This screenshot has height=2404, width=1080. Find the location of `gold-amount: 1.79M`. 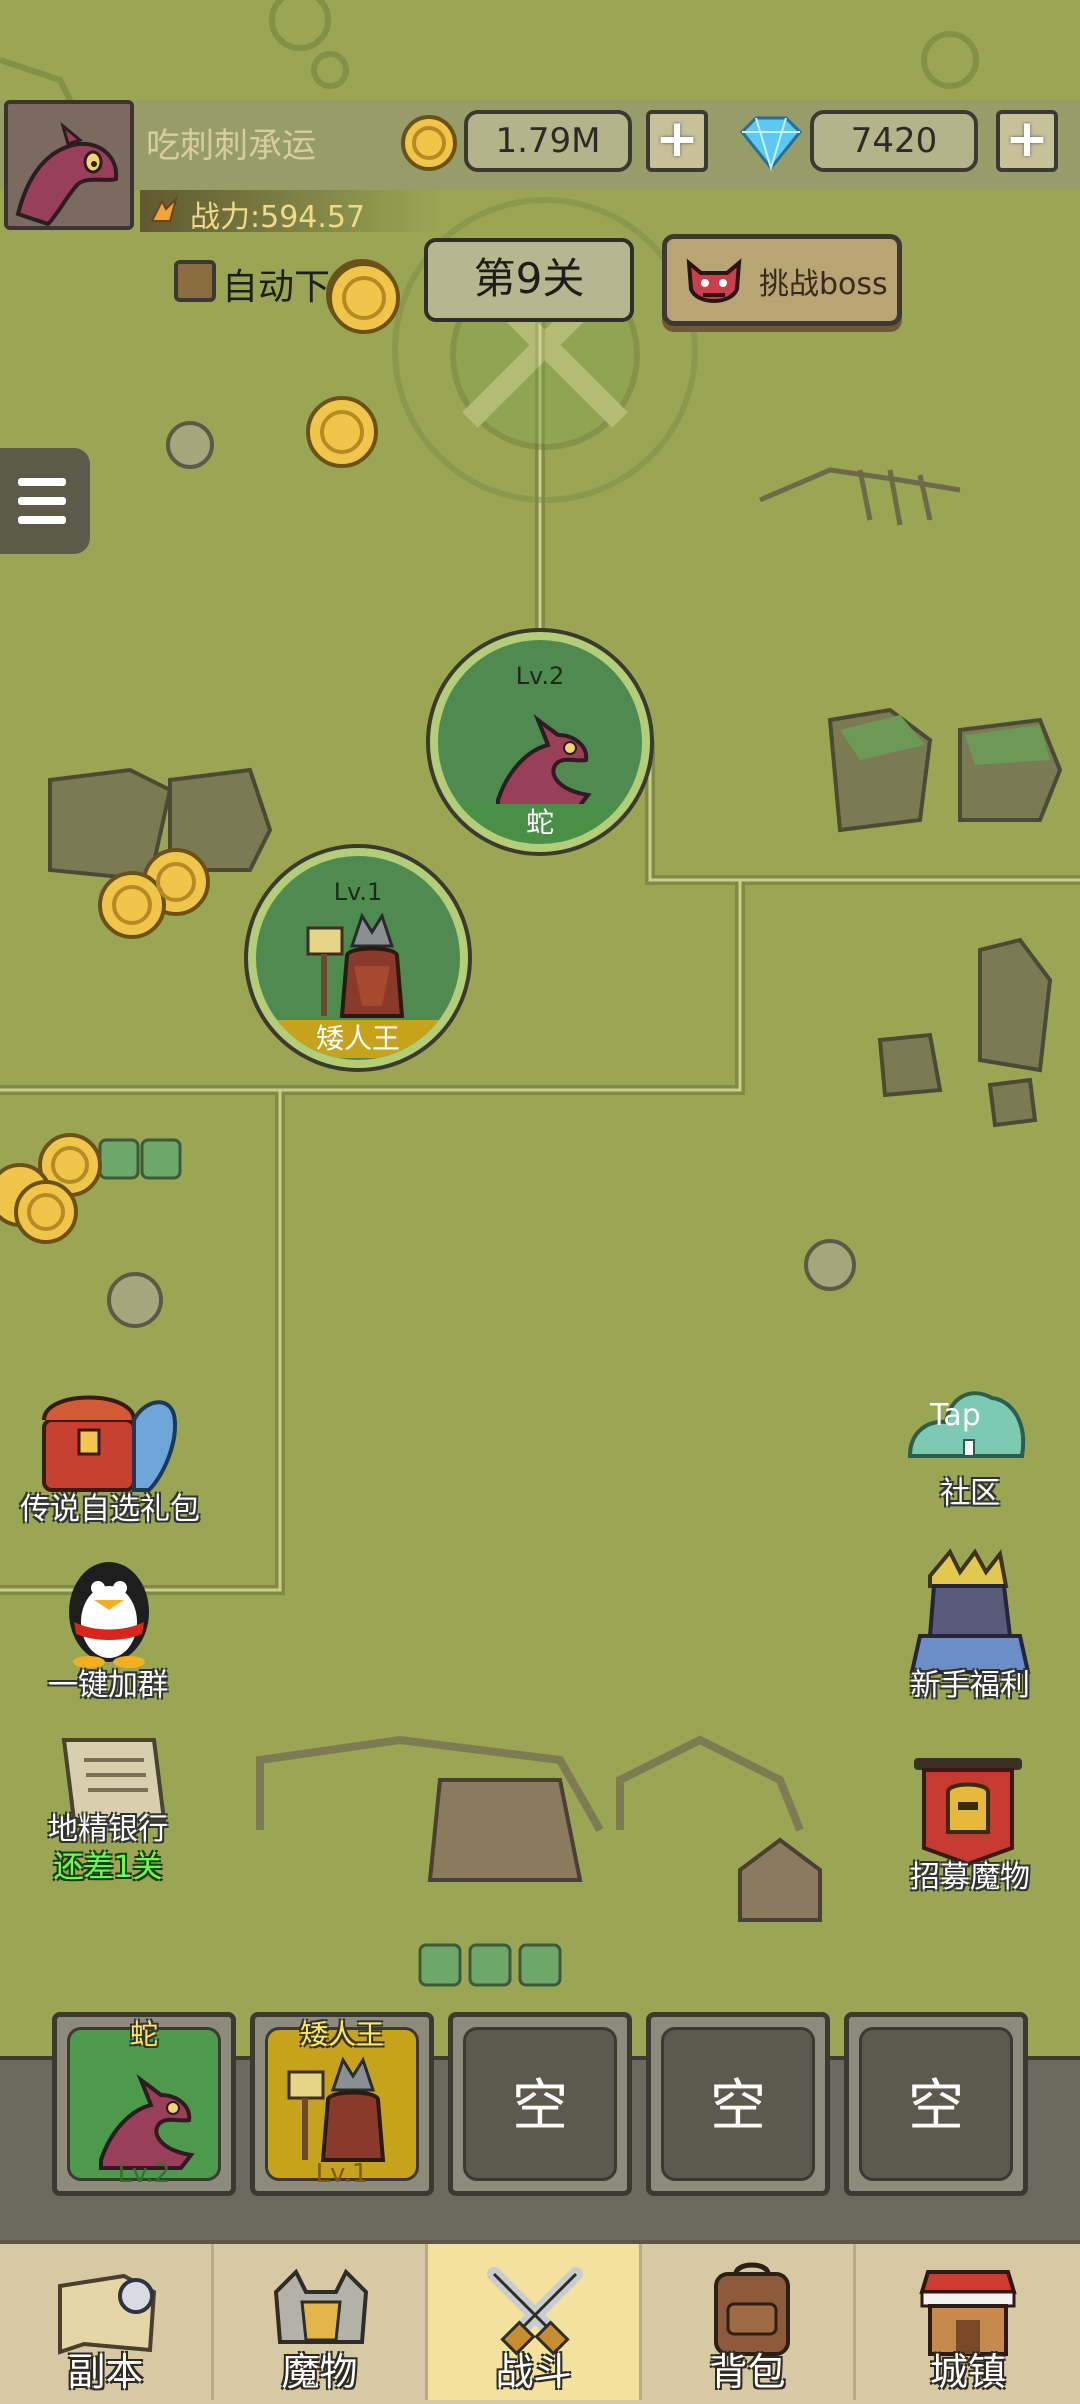

gold-amount: 1.79M is located at coordinates (548, 141).